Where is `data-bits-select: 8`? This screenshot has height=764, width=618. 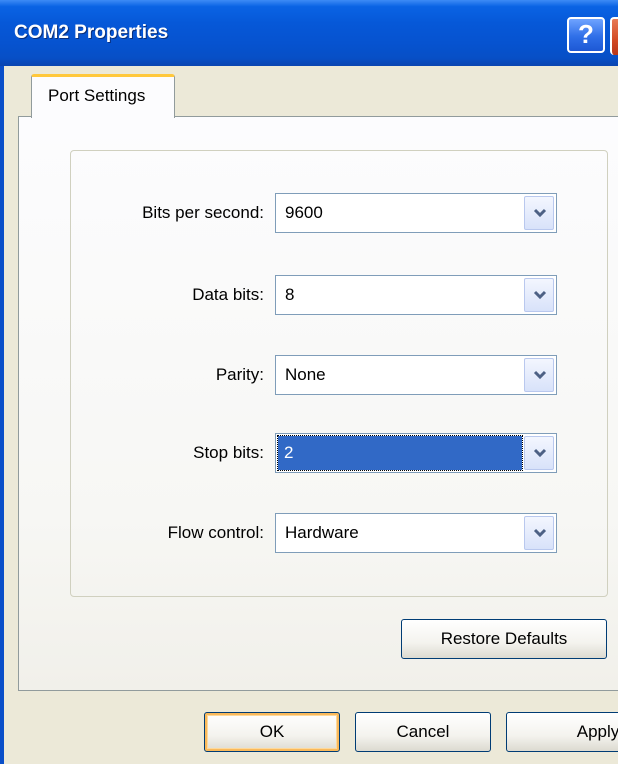
data-bits-select: 8 is located at coordinates (416, 295).